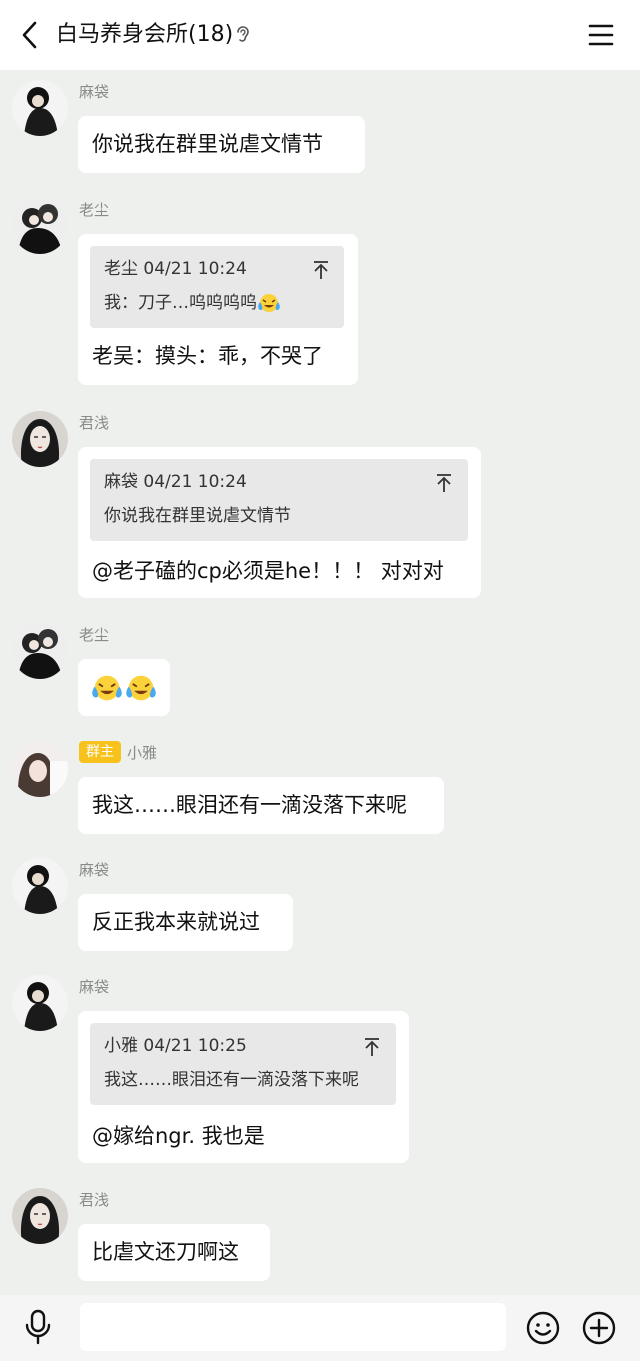 The width and height of the screenshot is (640, 1361). Describe the element at coordinates (178, 1136) in the screenshot. I see `message-text: @嫁给ngr. 我也是` at that location.